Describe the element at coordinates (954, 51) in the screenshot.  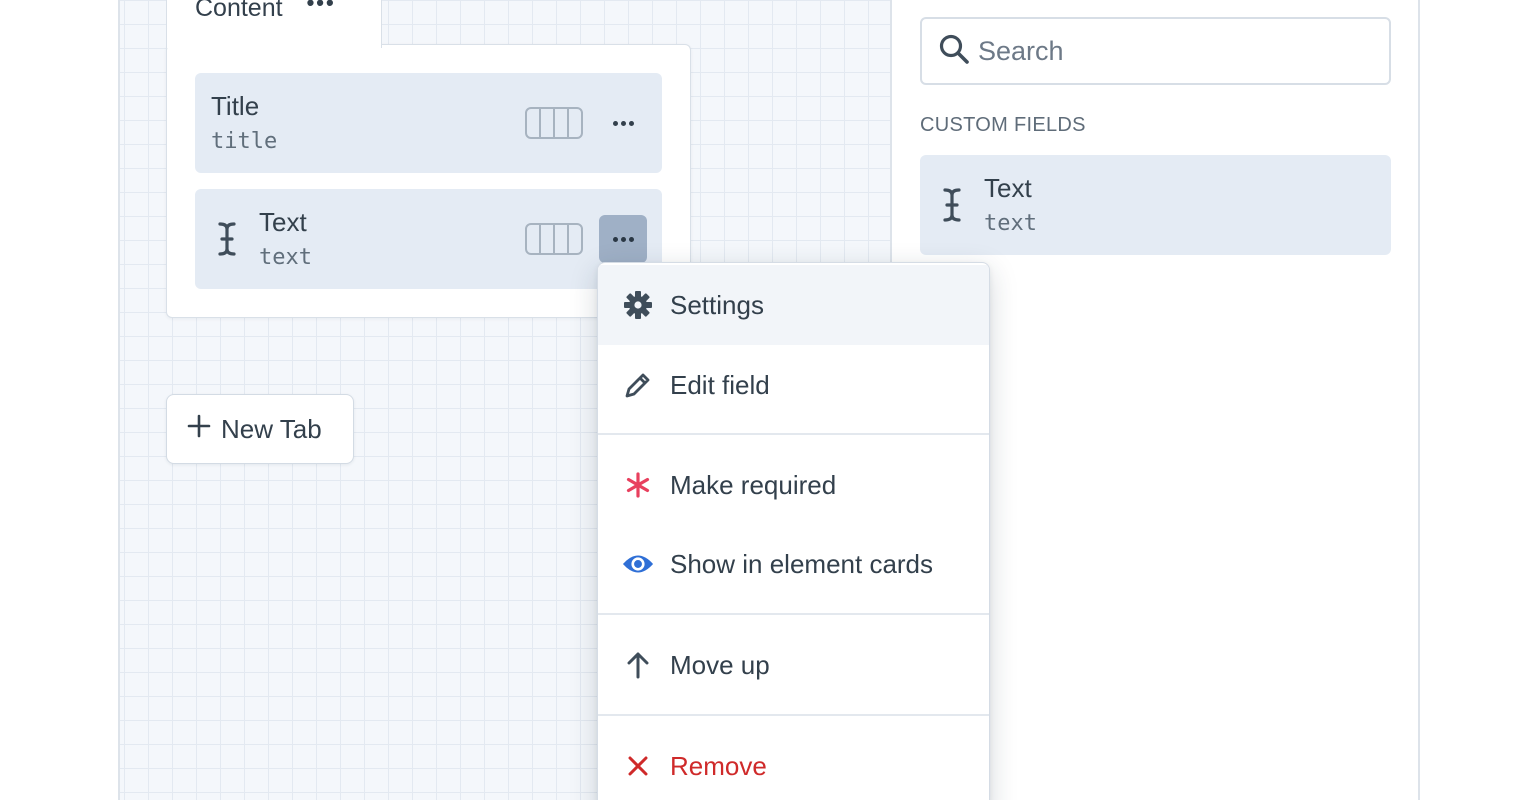
I see `search-icon` at that location.